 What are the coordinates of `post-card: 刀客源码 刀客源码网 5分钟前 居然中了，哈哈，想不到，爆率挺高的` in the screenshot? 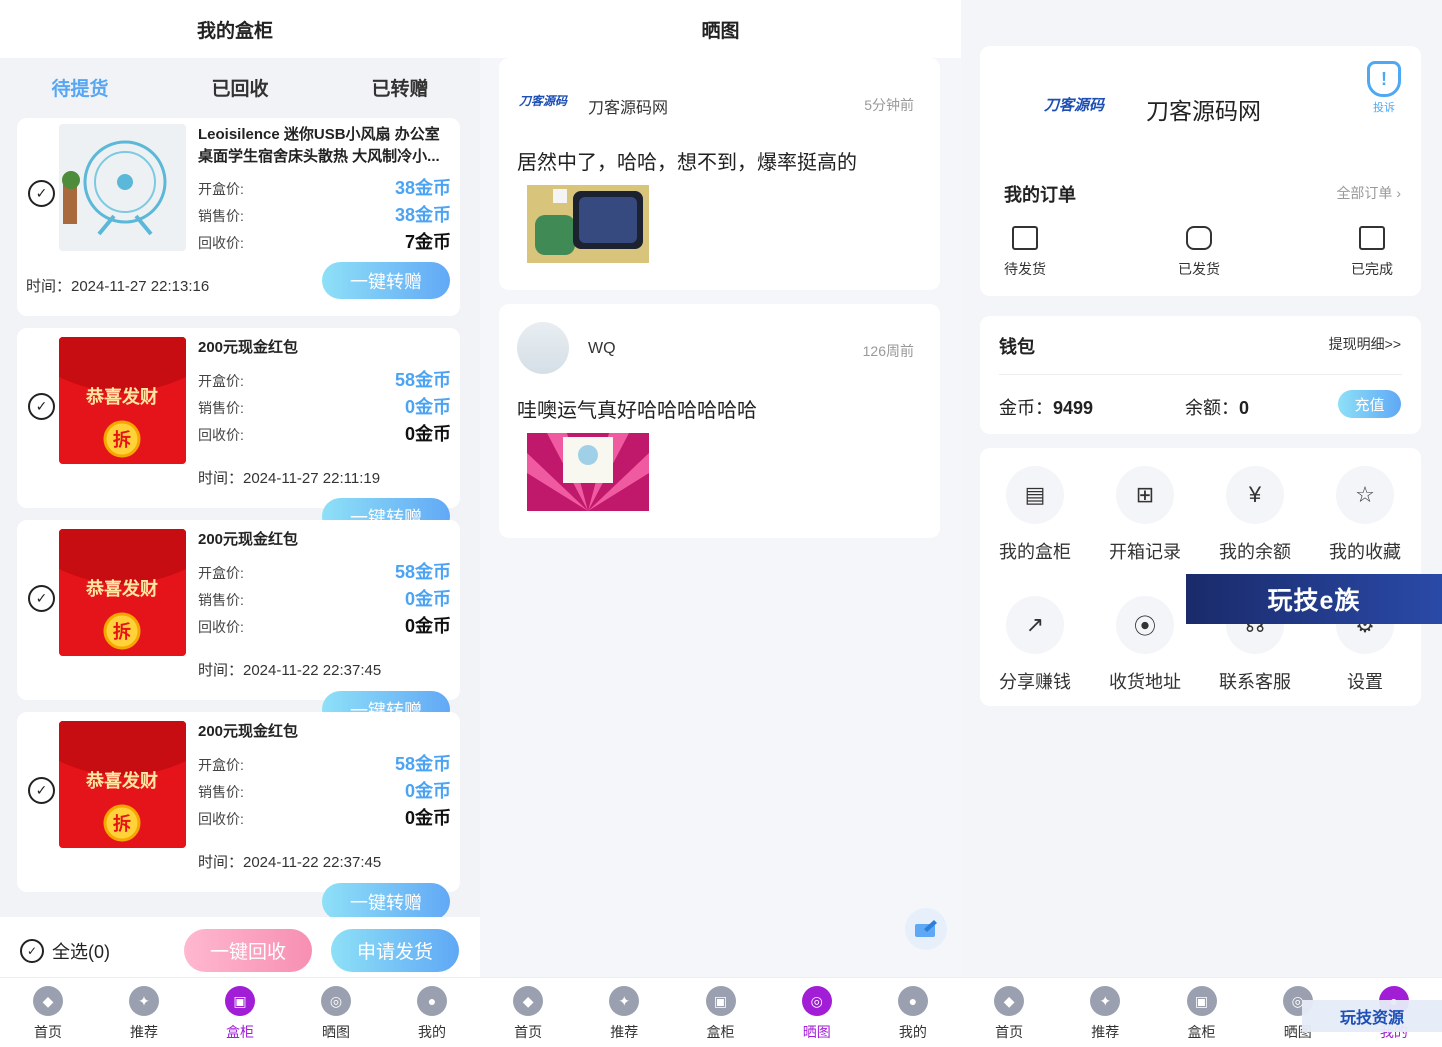 It's located at (719, 174).